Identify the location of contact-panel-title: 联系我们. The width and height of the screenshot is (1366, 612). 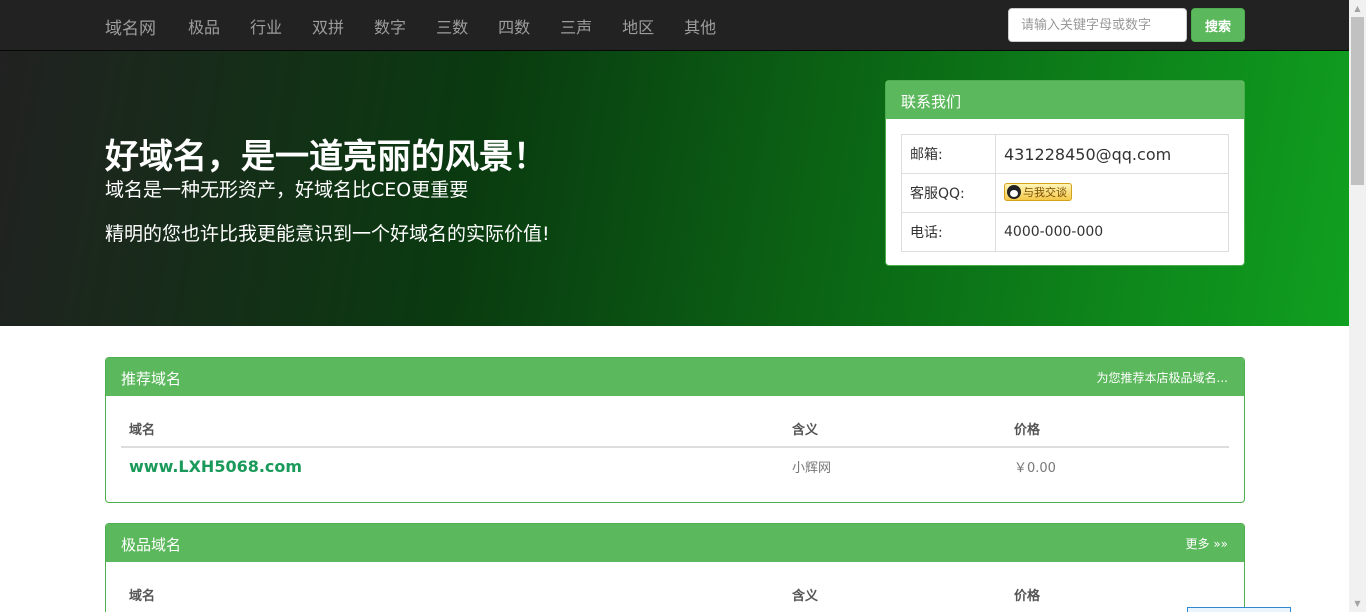
(1065, 100).